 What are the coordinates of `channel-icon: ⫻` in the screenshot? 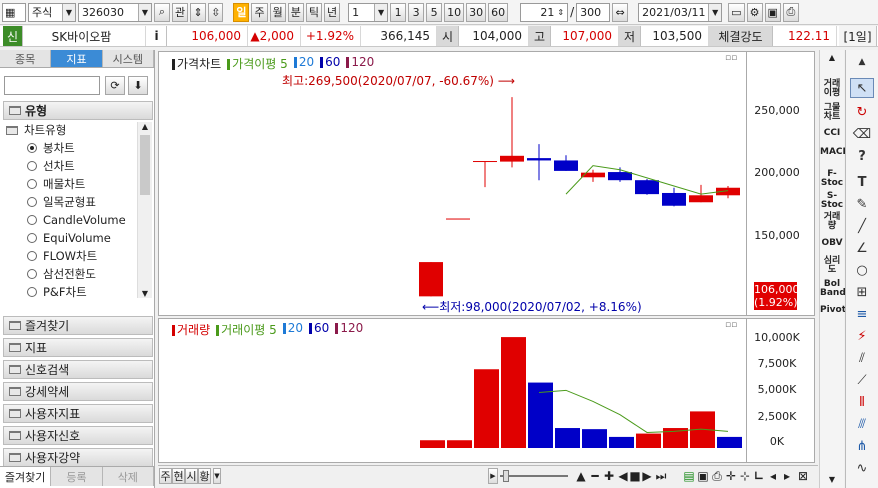 It's located at (862, 424).